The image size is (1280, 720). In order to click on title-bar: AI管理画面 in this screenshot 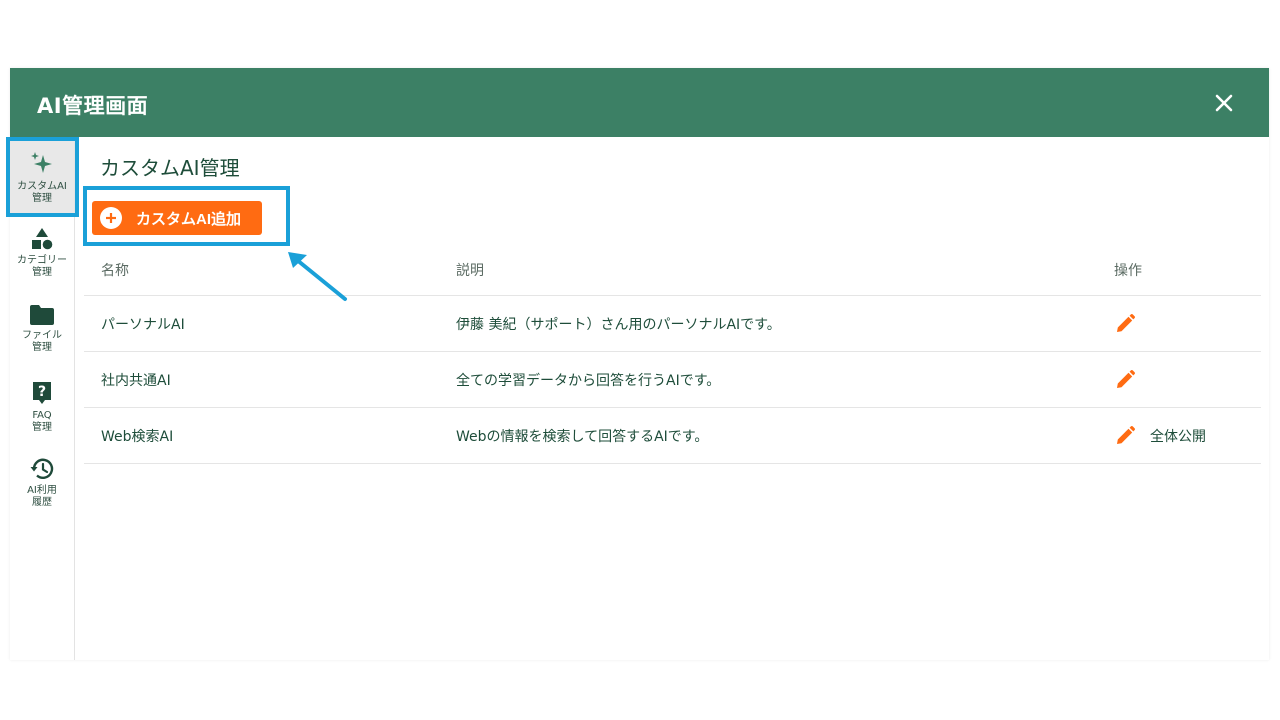, I will do `click(639, 102)`.